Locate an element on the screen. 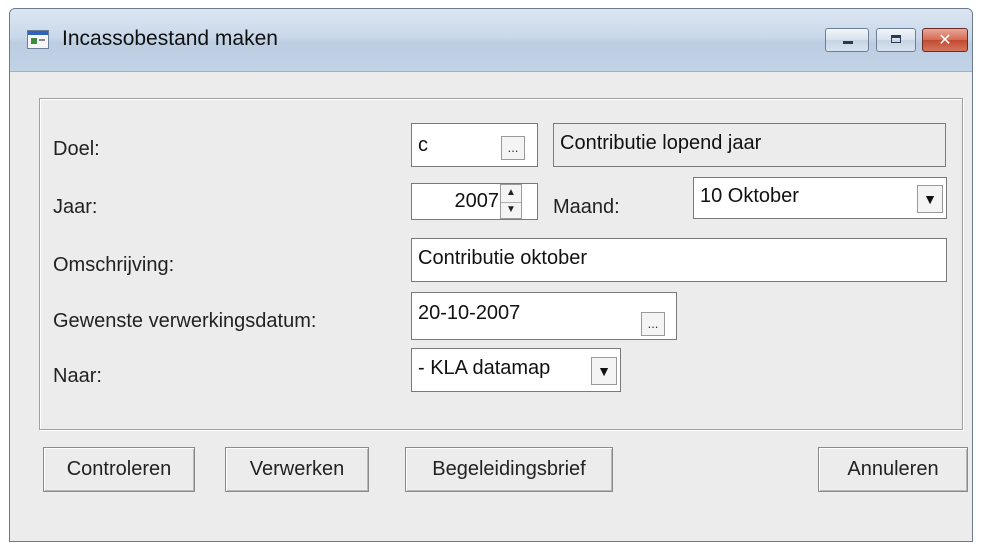 The height and width of the screenshot is (547, 981). spin-up-icon: ▲ is located at coordinates (511, 194).